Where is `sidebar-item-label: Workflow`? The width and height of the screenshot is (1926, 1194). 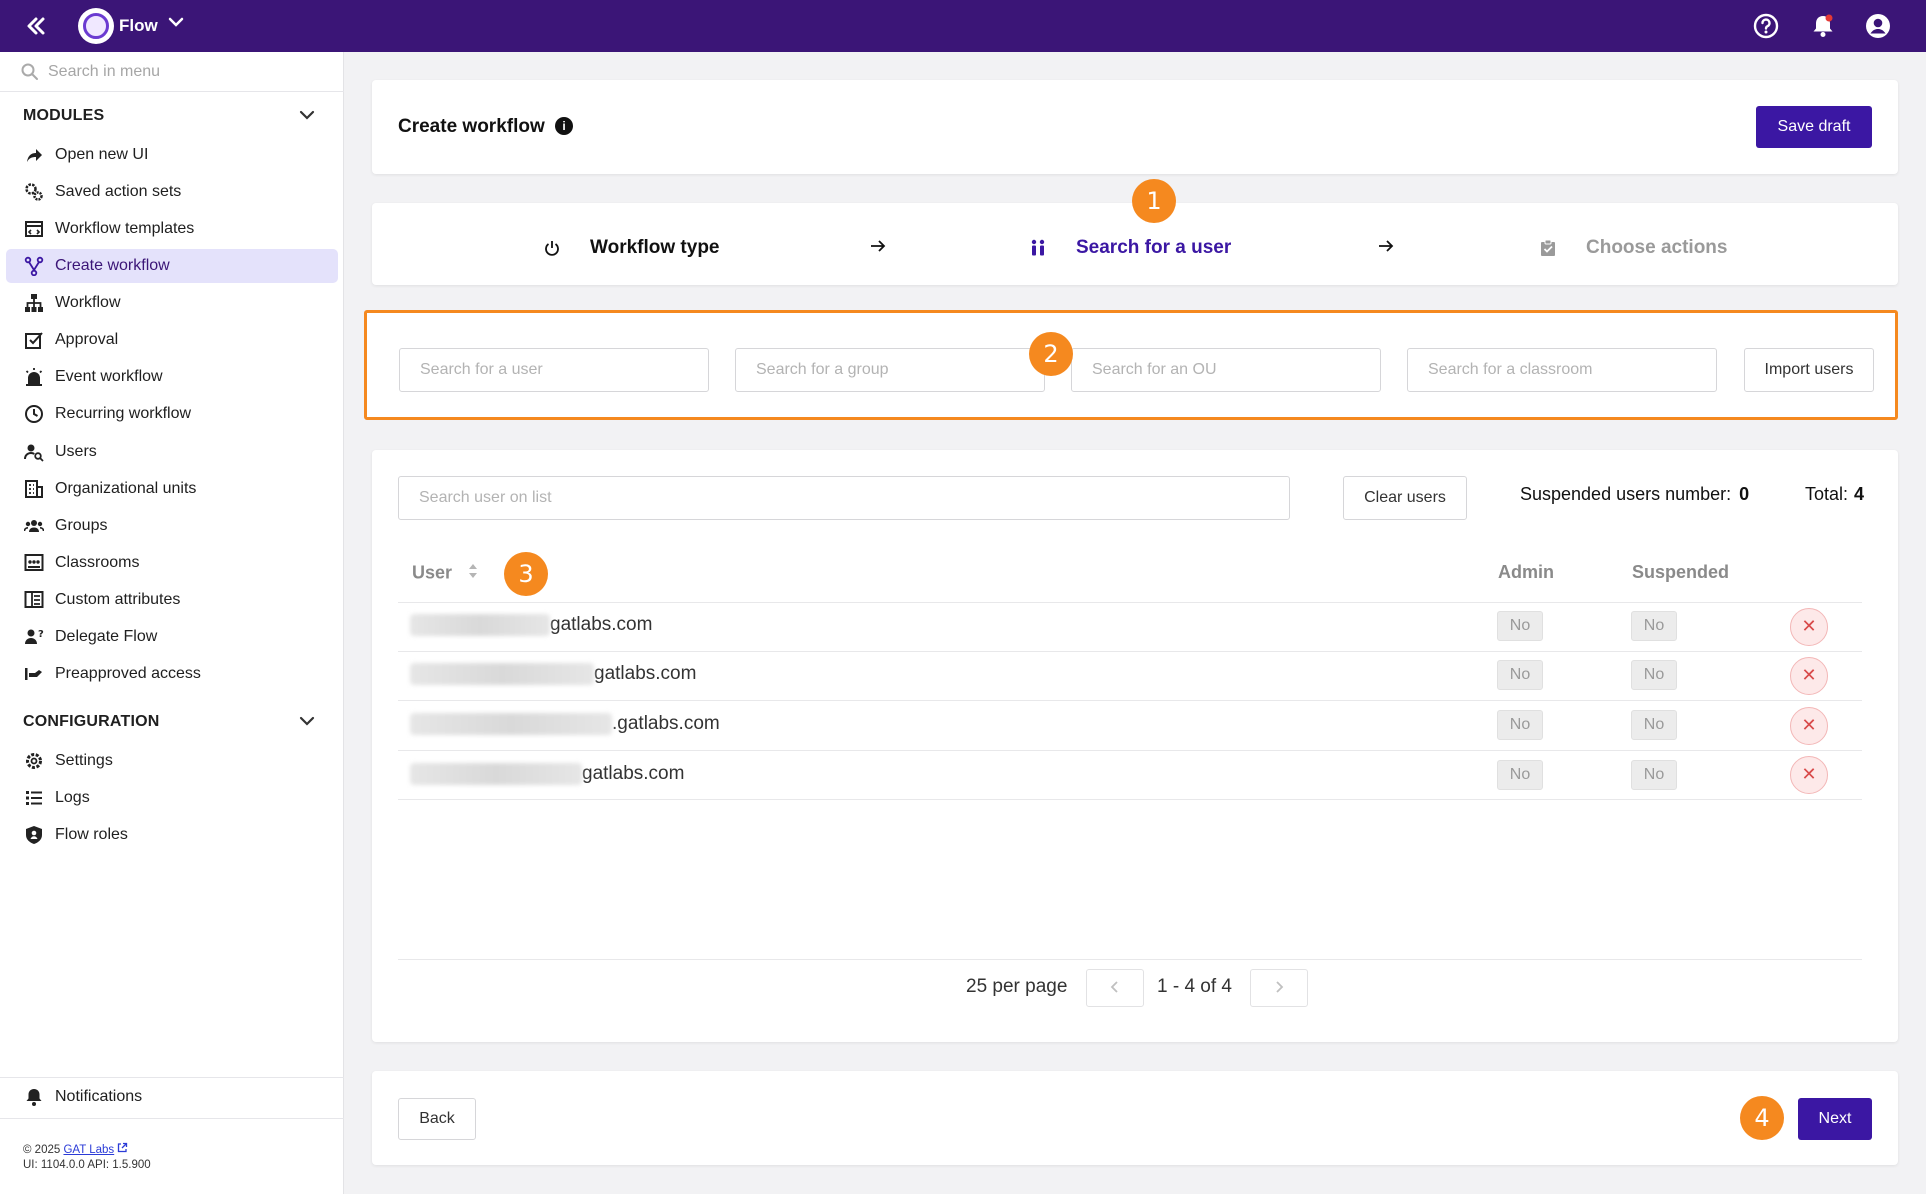 sidebar-item-label: Workflow is located at coordinates (88, 302).